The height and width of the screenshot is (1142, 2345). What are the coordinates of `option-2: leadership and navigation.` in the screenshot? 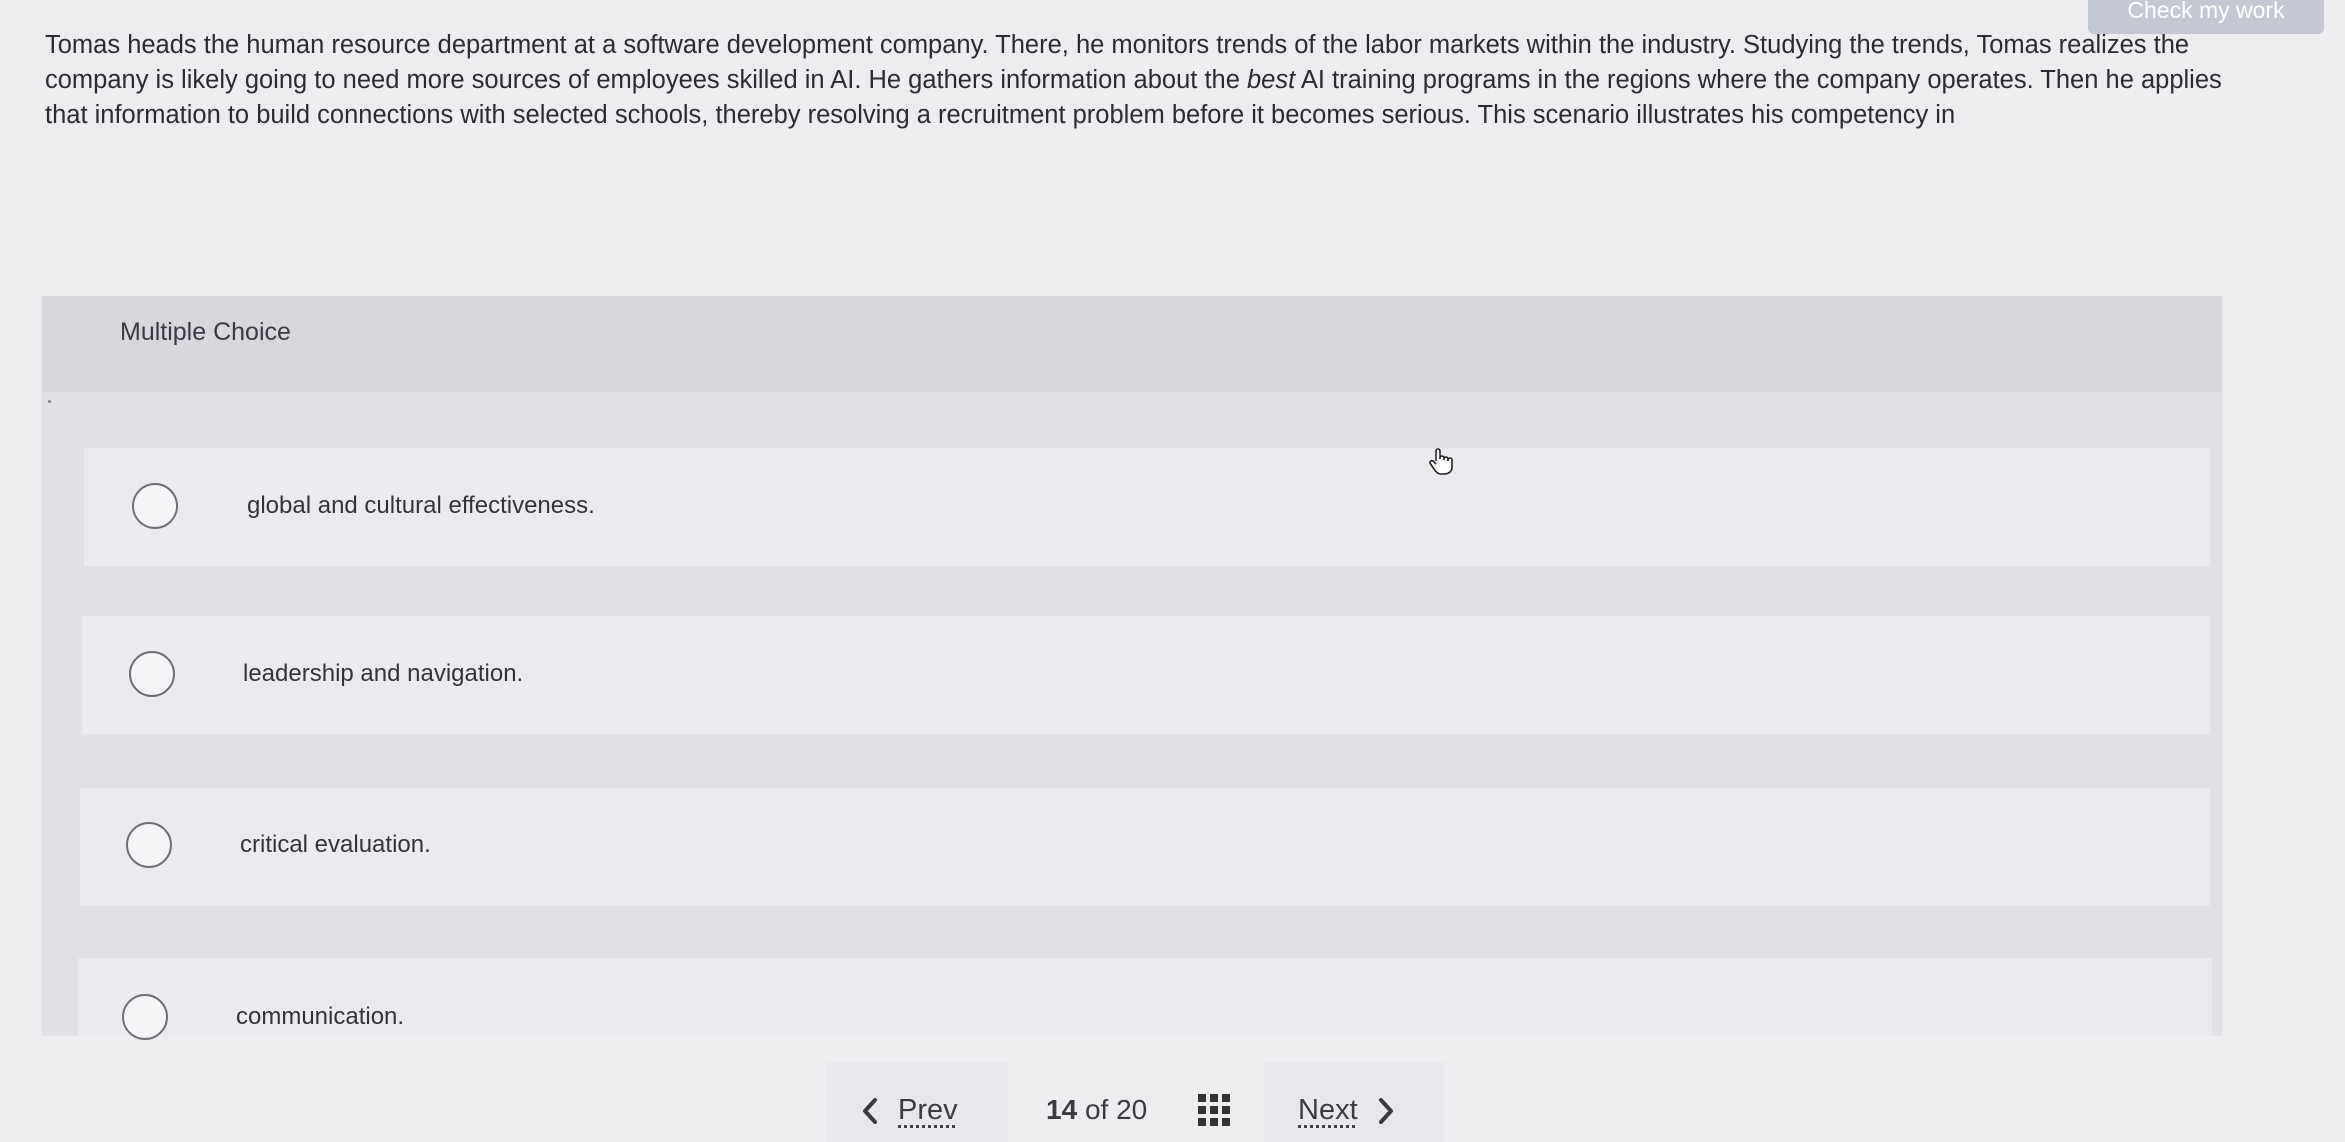 It's located at (1146, 675).